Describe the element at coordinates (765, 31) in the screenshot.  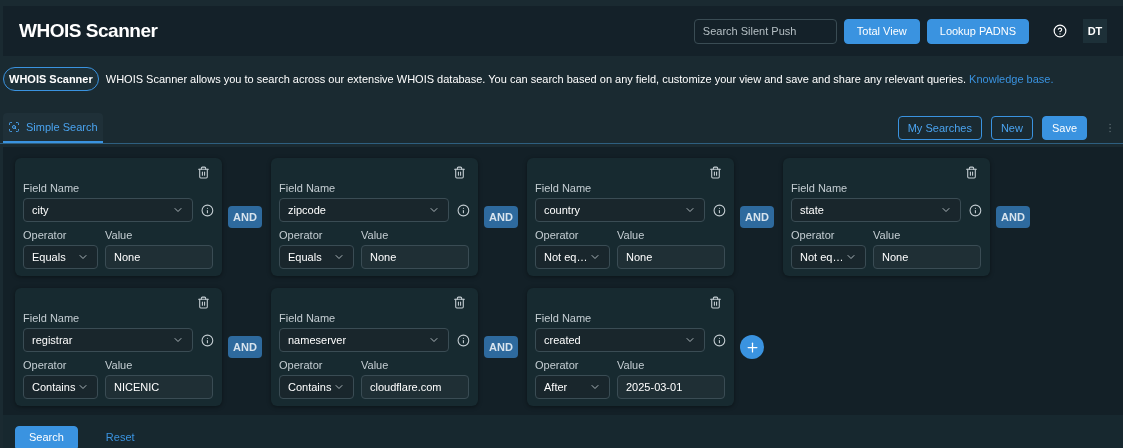
I see `search-field: Search Silent Push` at that location.